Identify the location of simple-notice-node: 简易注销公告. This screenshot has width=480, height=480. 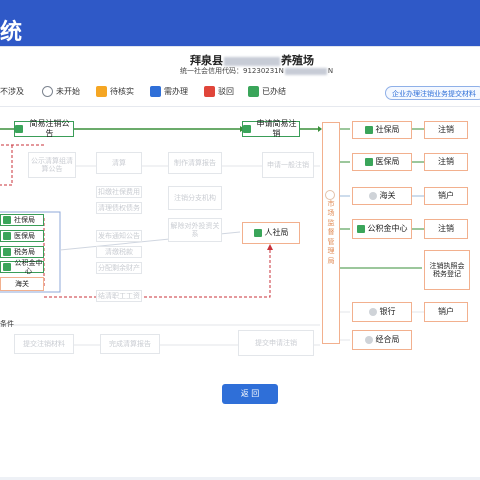
(44, 128).